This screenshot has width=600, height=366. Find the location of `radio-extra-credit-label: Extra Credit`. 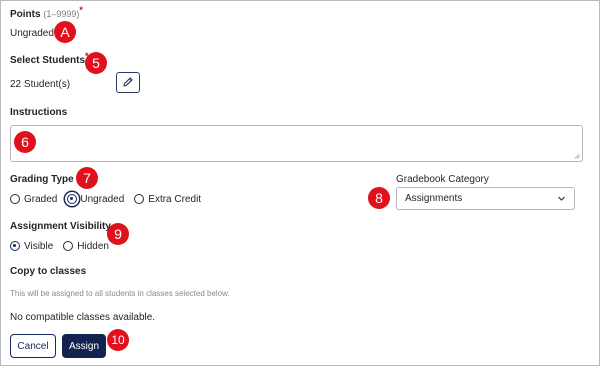

radio-extra-credit-label: Extra Credit is located at coordinates (175, 199).